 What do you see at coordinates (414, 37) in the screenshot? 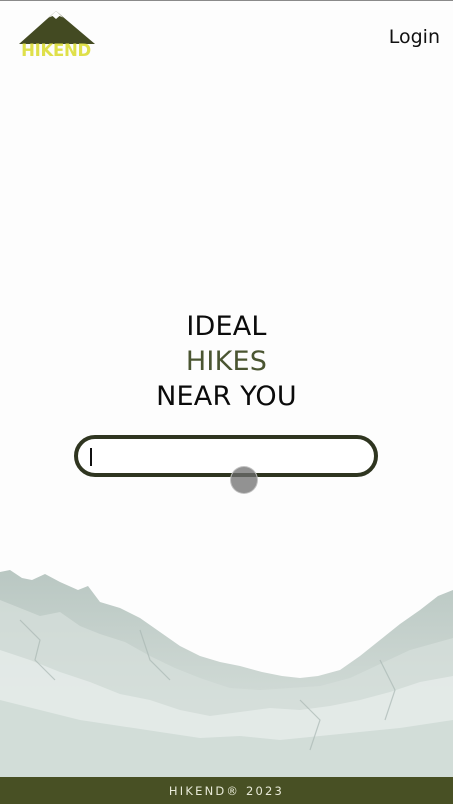
I see `login-link: Login` at bounding box center [414, 37].